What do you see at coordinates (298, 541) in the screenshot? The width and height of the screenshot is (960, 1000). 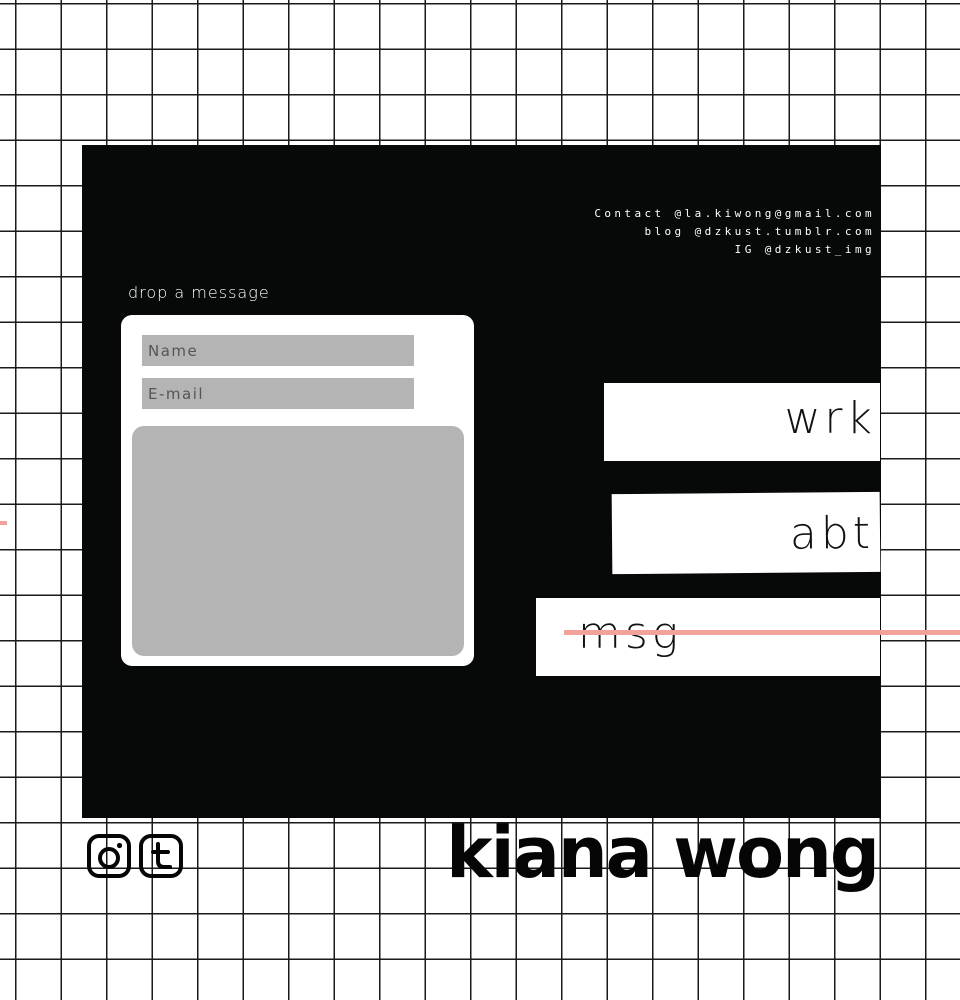 I see `message-textarea` at bounding box center [298, 541].